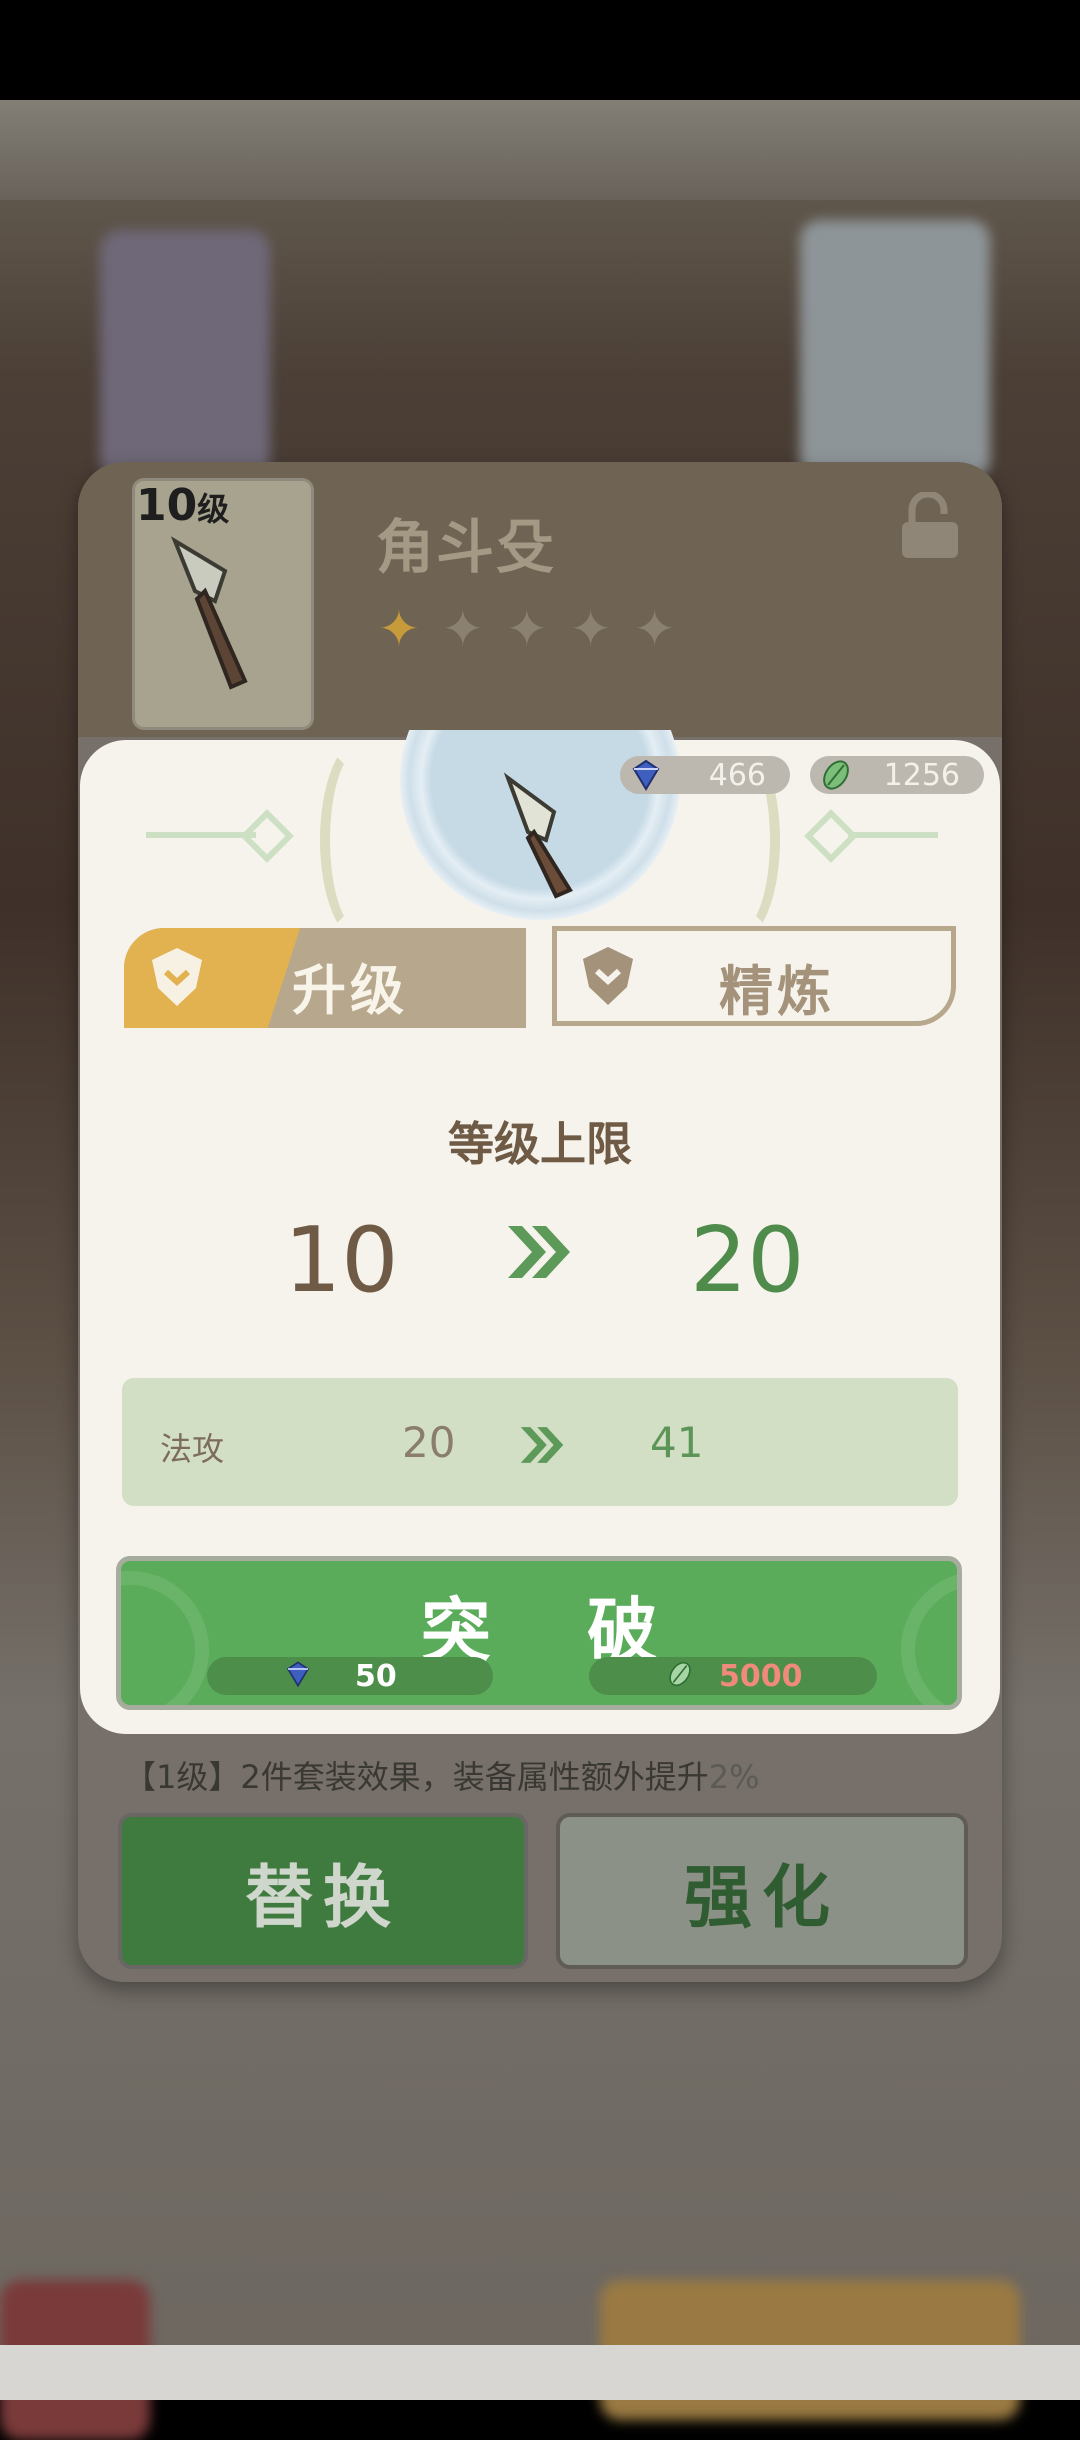 This screenshot has width=1080, height=2440. I want to click on stat-name: 法攻, so click(192, 1449).